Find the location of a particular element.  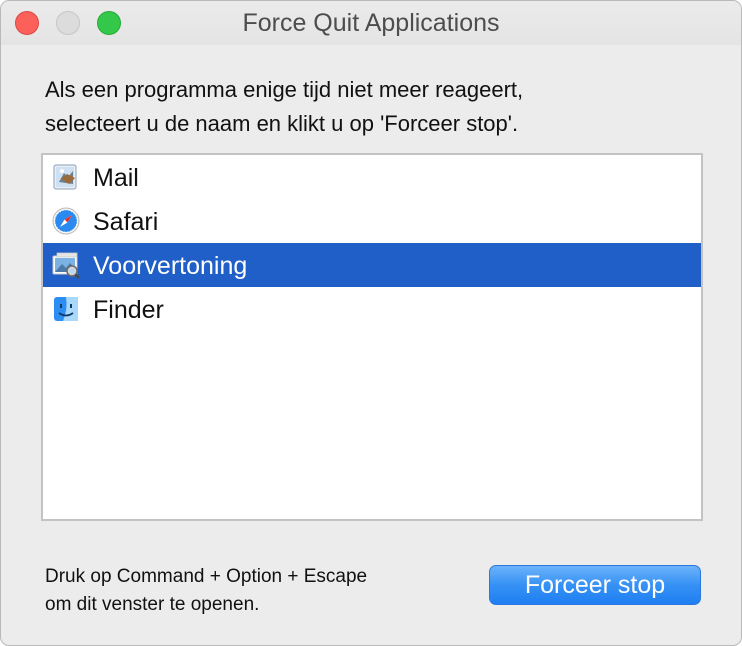

app-row-mail: Mail is located at coordinates (372, 177).